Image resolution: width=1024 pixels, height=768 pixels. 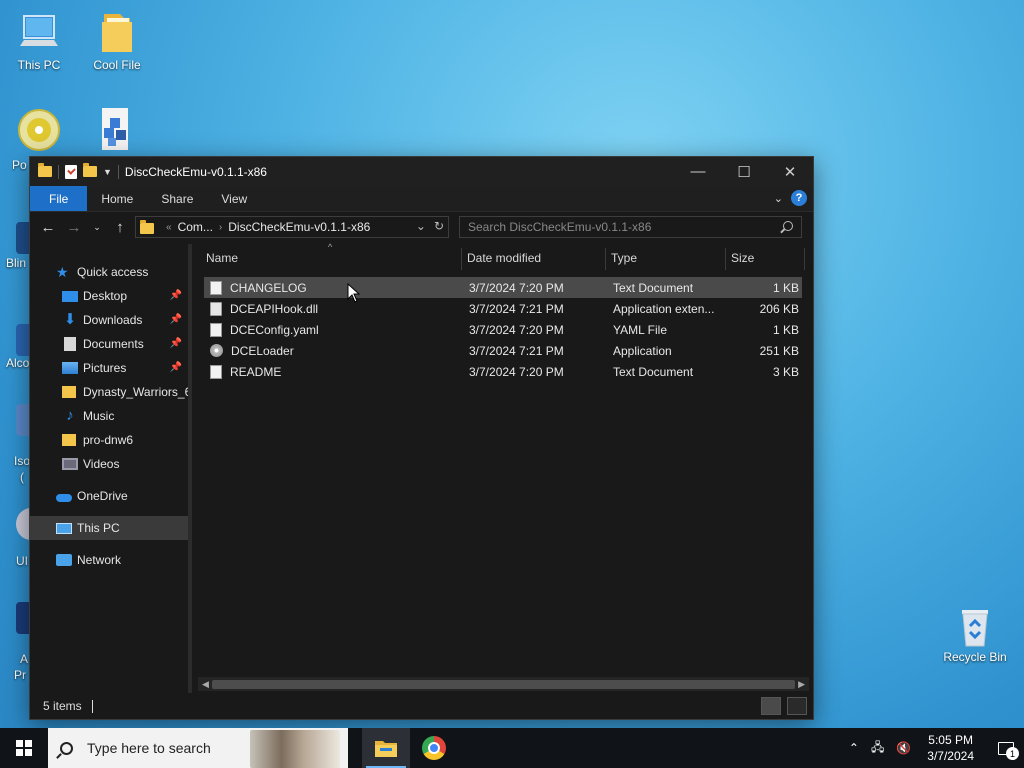 I want to click on search-input: Search DiscCheckEmu-v0.1.1-x86, so click(x=630, y=227).